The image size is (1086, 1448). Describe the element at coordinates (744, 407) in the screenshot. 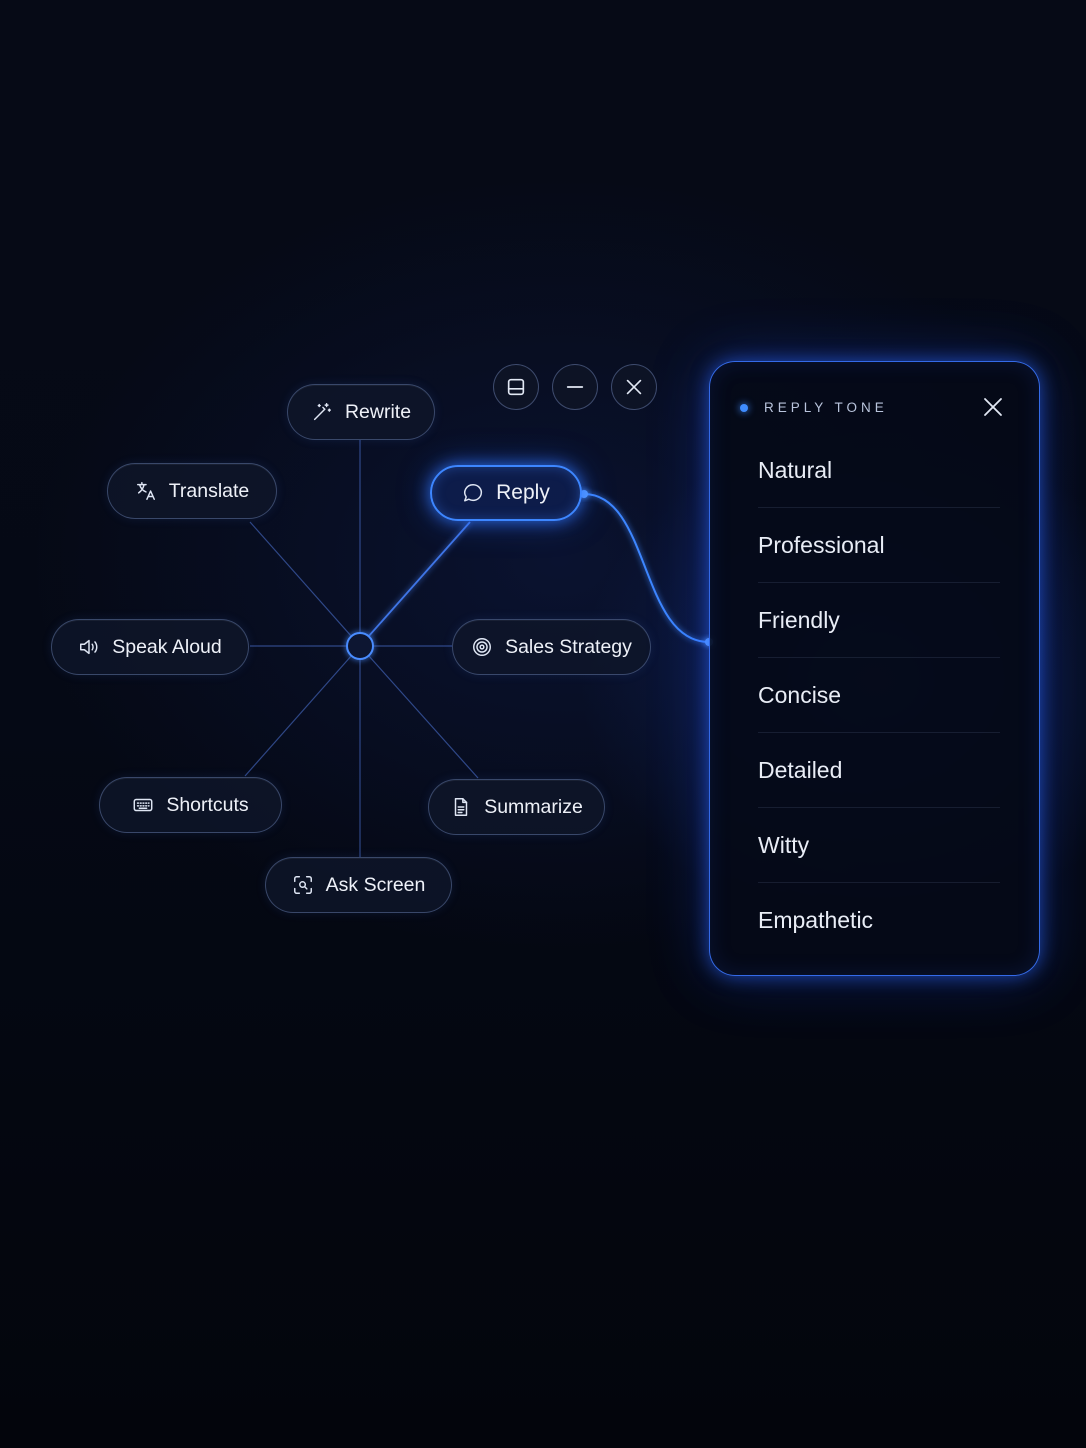

I see `status-dot-icon` at that location.